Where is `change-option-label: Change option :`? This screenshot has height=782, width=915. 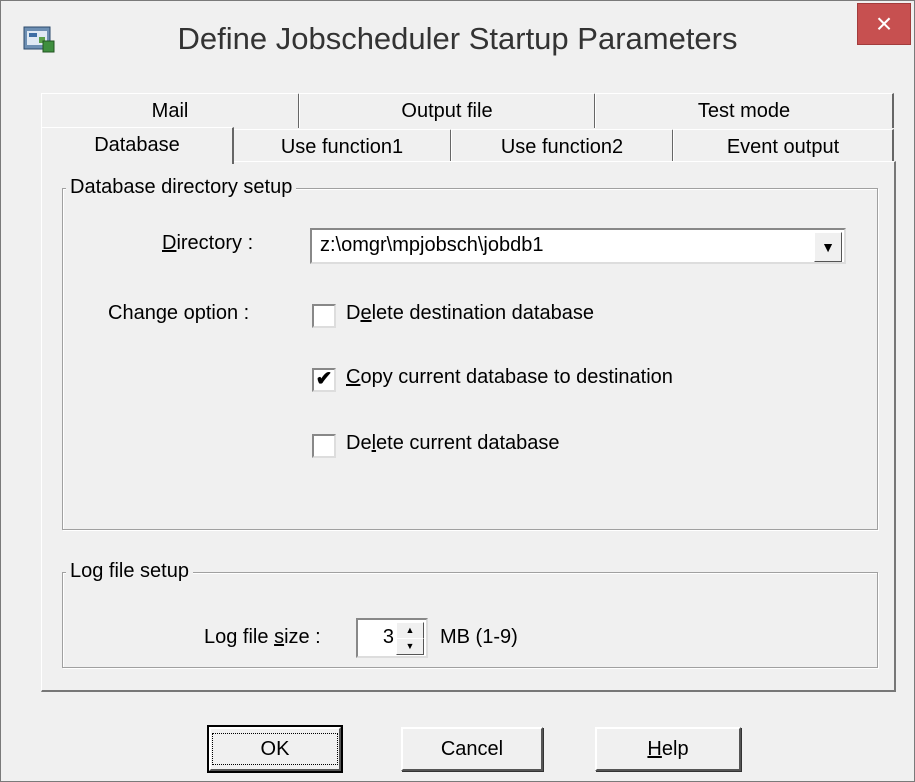 change-option-label: Change option : is located at coordinates (179, 313).